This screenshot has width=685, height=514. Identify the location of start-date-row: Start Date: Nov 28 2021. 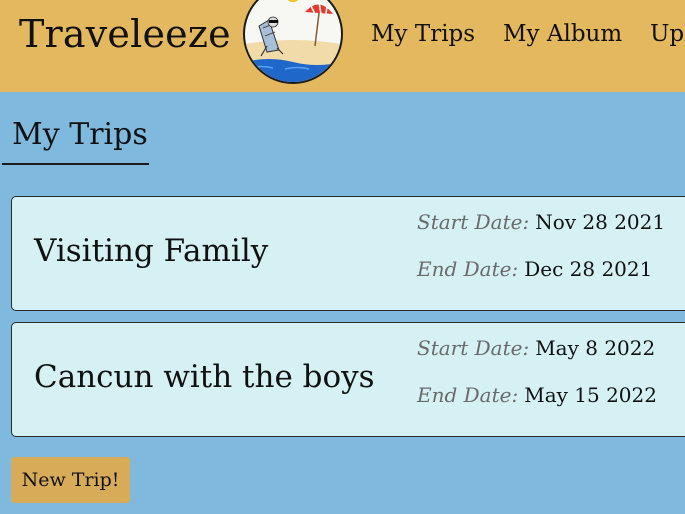
(541, 222).